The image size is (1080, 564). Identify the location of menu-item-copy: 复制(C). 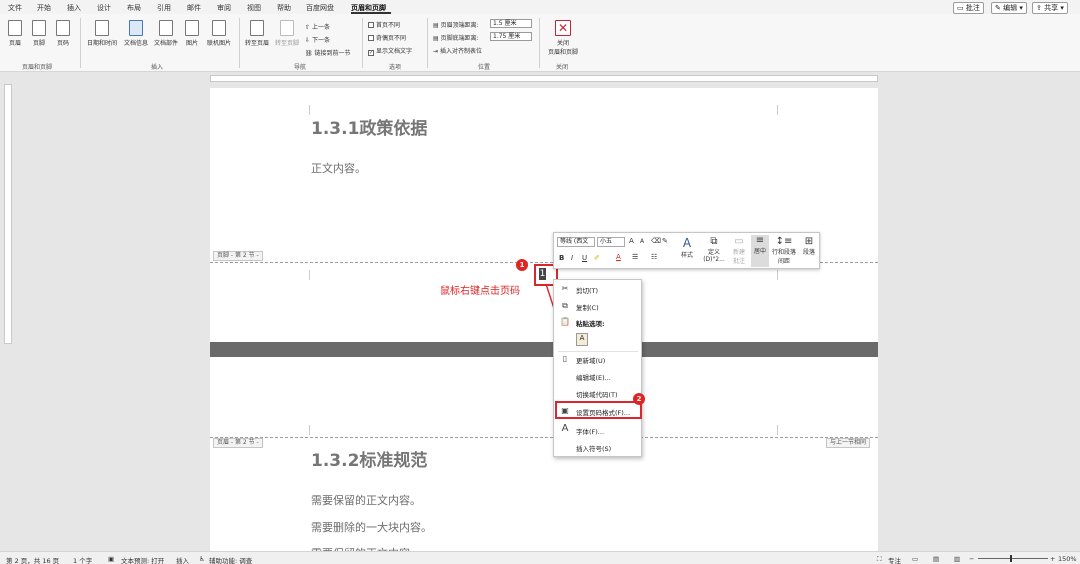
(587, 307).